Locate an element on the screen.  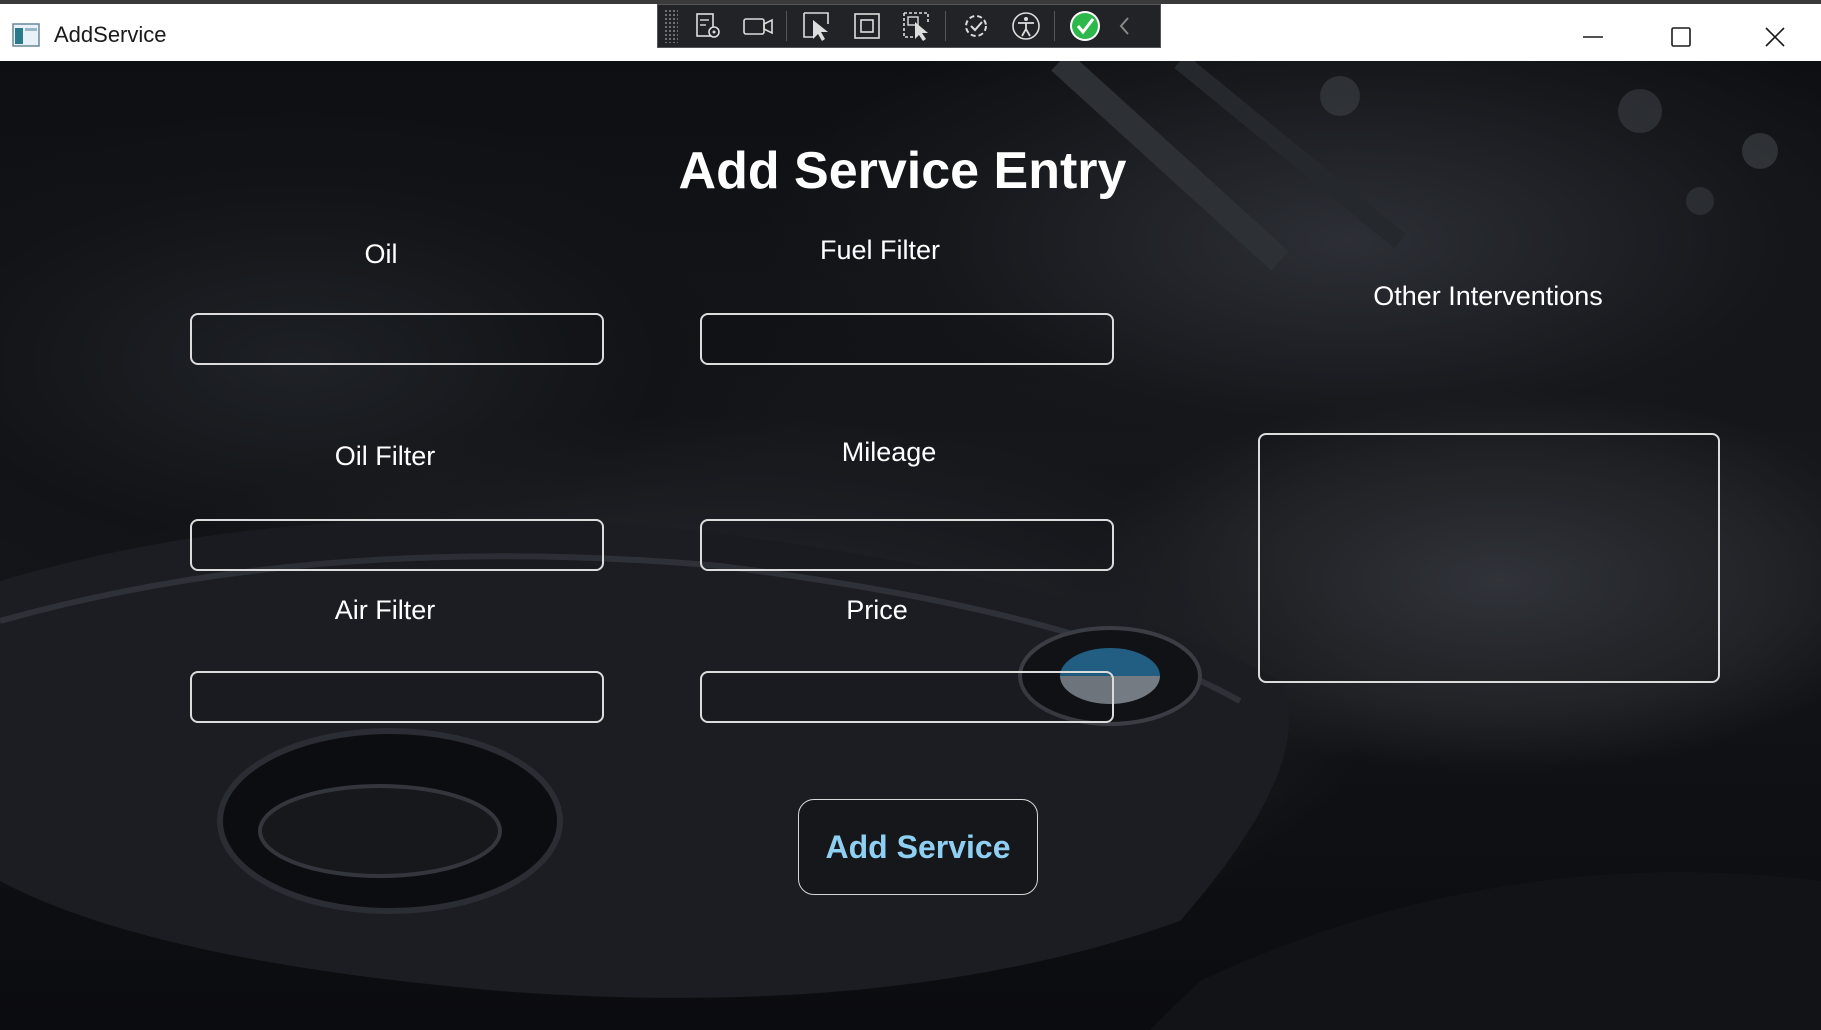
add-service-button: Add Service is located at coordinates (918, 847).